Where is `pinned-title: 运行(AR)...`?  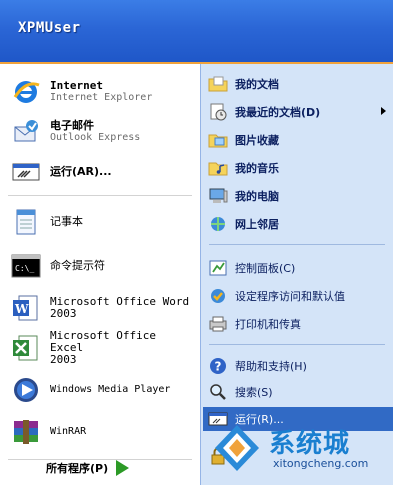
pinned-title: 运行(AR)... is located at coordinates (81, 171).